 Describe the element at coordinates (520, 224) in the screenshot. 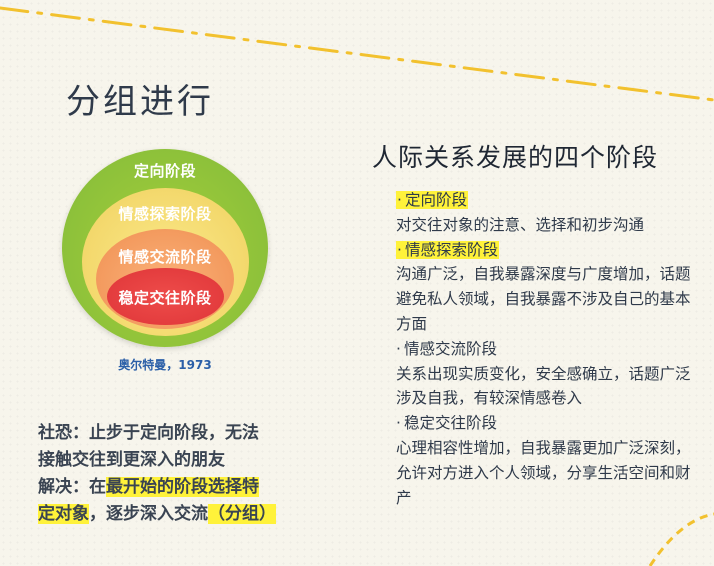

I see `stage-desc-orientation: 对交往对象的注意、选择和初步沟通` at that location.